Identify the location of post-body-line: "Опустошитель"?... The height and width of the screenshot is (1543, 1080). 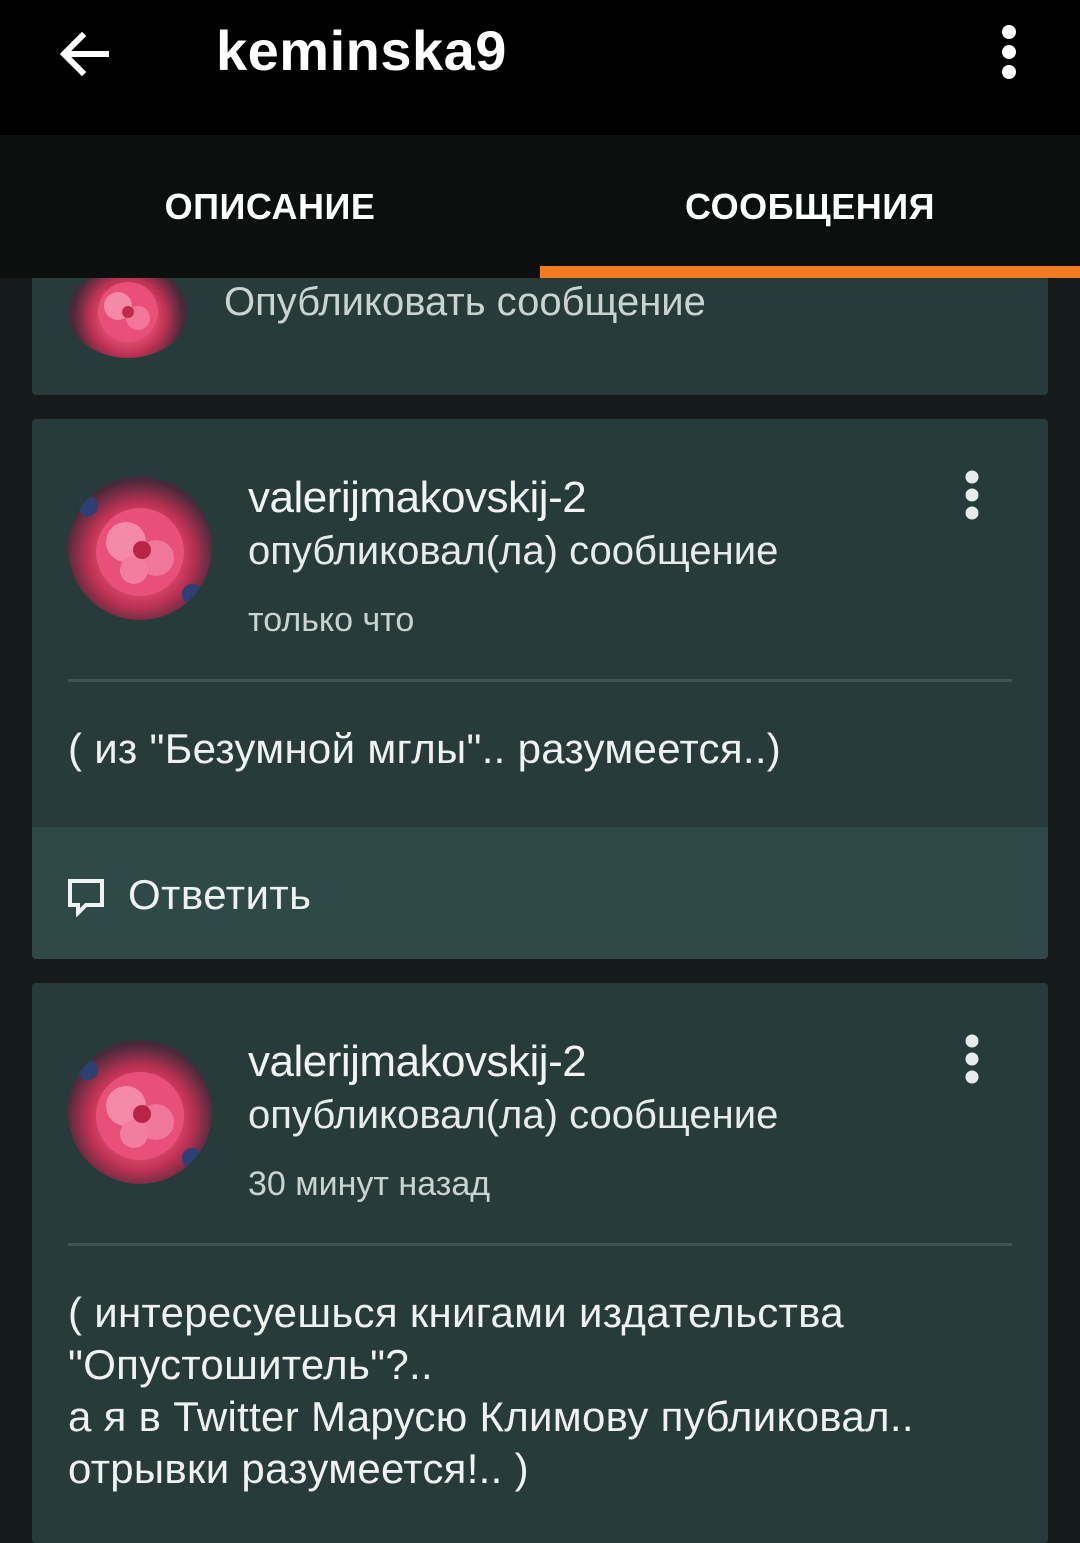
(250, 1364).